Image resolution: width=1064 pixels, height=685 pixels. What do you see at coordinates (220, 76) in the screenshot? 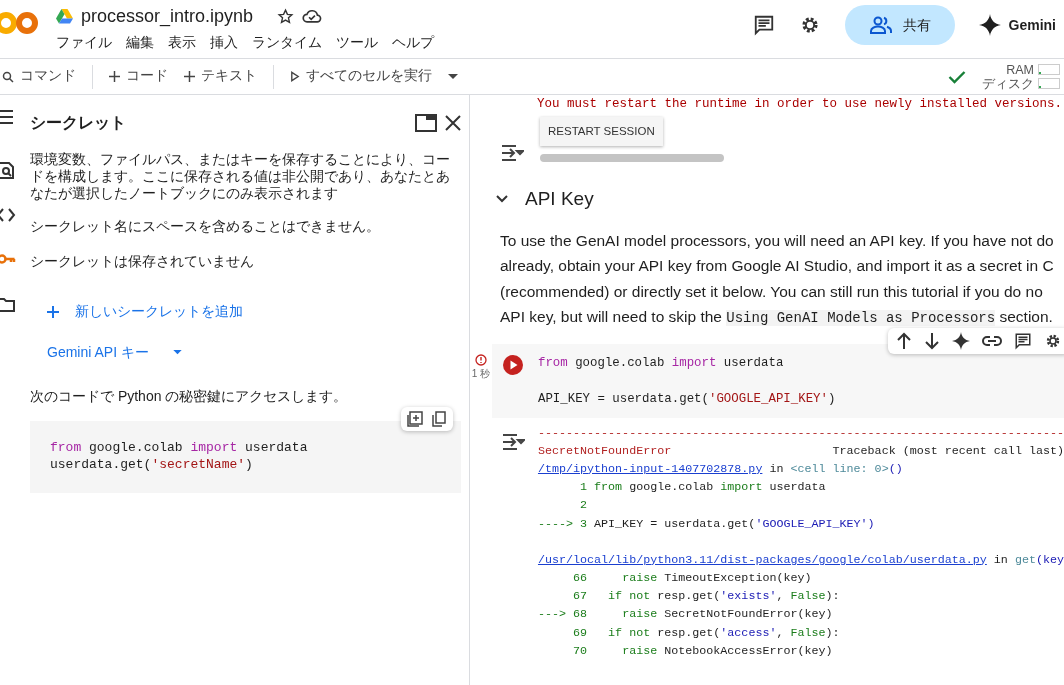
I see `add-text-button: テキスト` at bounding box center [220, 76].